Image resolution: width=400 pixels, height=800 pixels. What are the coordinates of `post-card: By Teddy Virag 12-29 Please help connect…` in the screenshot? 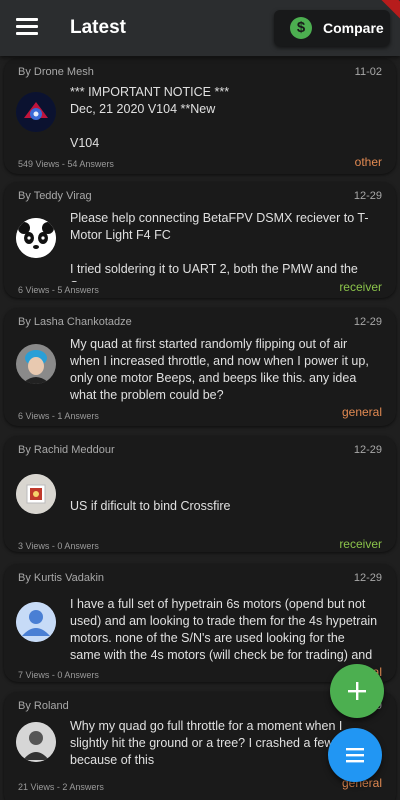 It's located at (200, 240).